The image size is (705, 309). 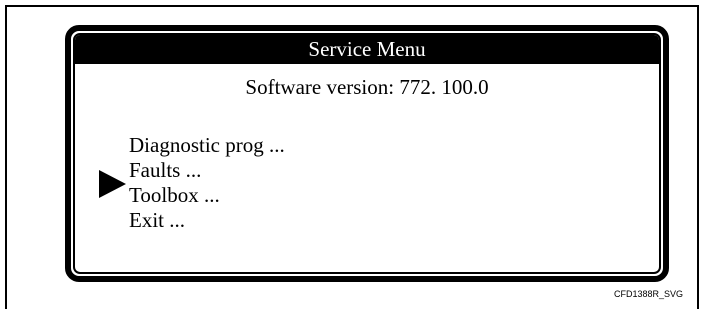 I want to click on triangle-right-icon, so click(x=112, y=184).